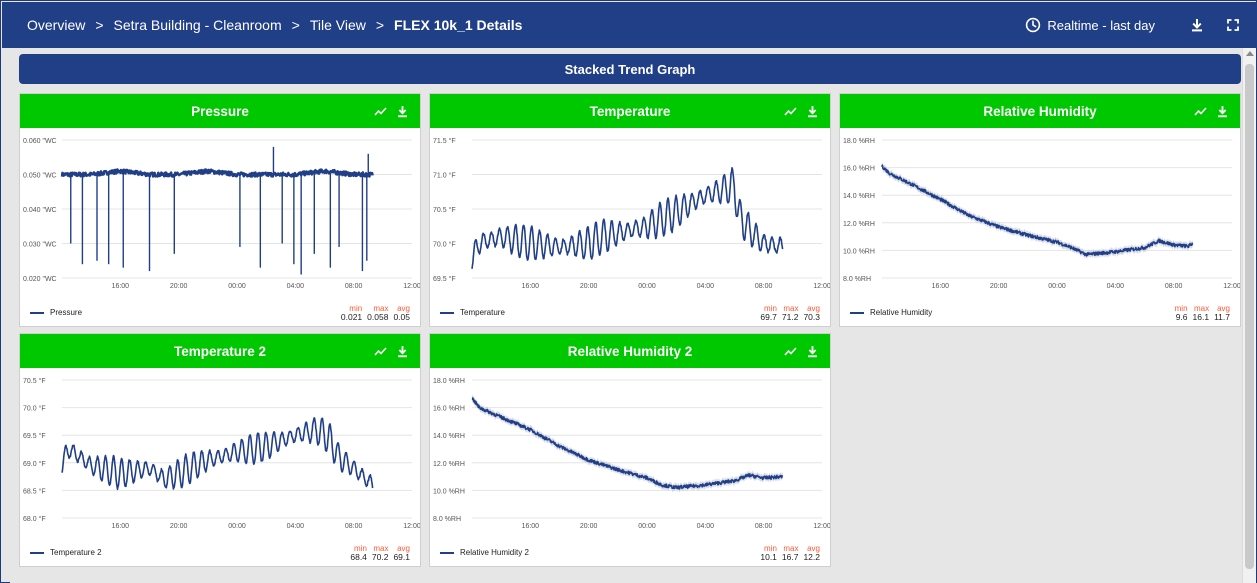  What do you see at coordinates (630, 351) in the screenshot?
I see `panel-title: Relative Humidity 2` at bounding box center [630, 351].